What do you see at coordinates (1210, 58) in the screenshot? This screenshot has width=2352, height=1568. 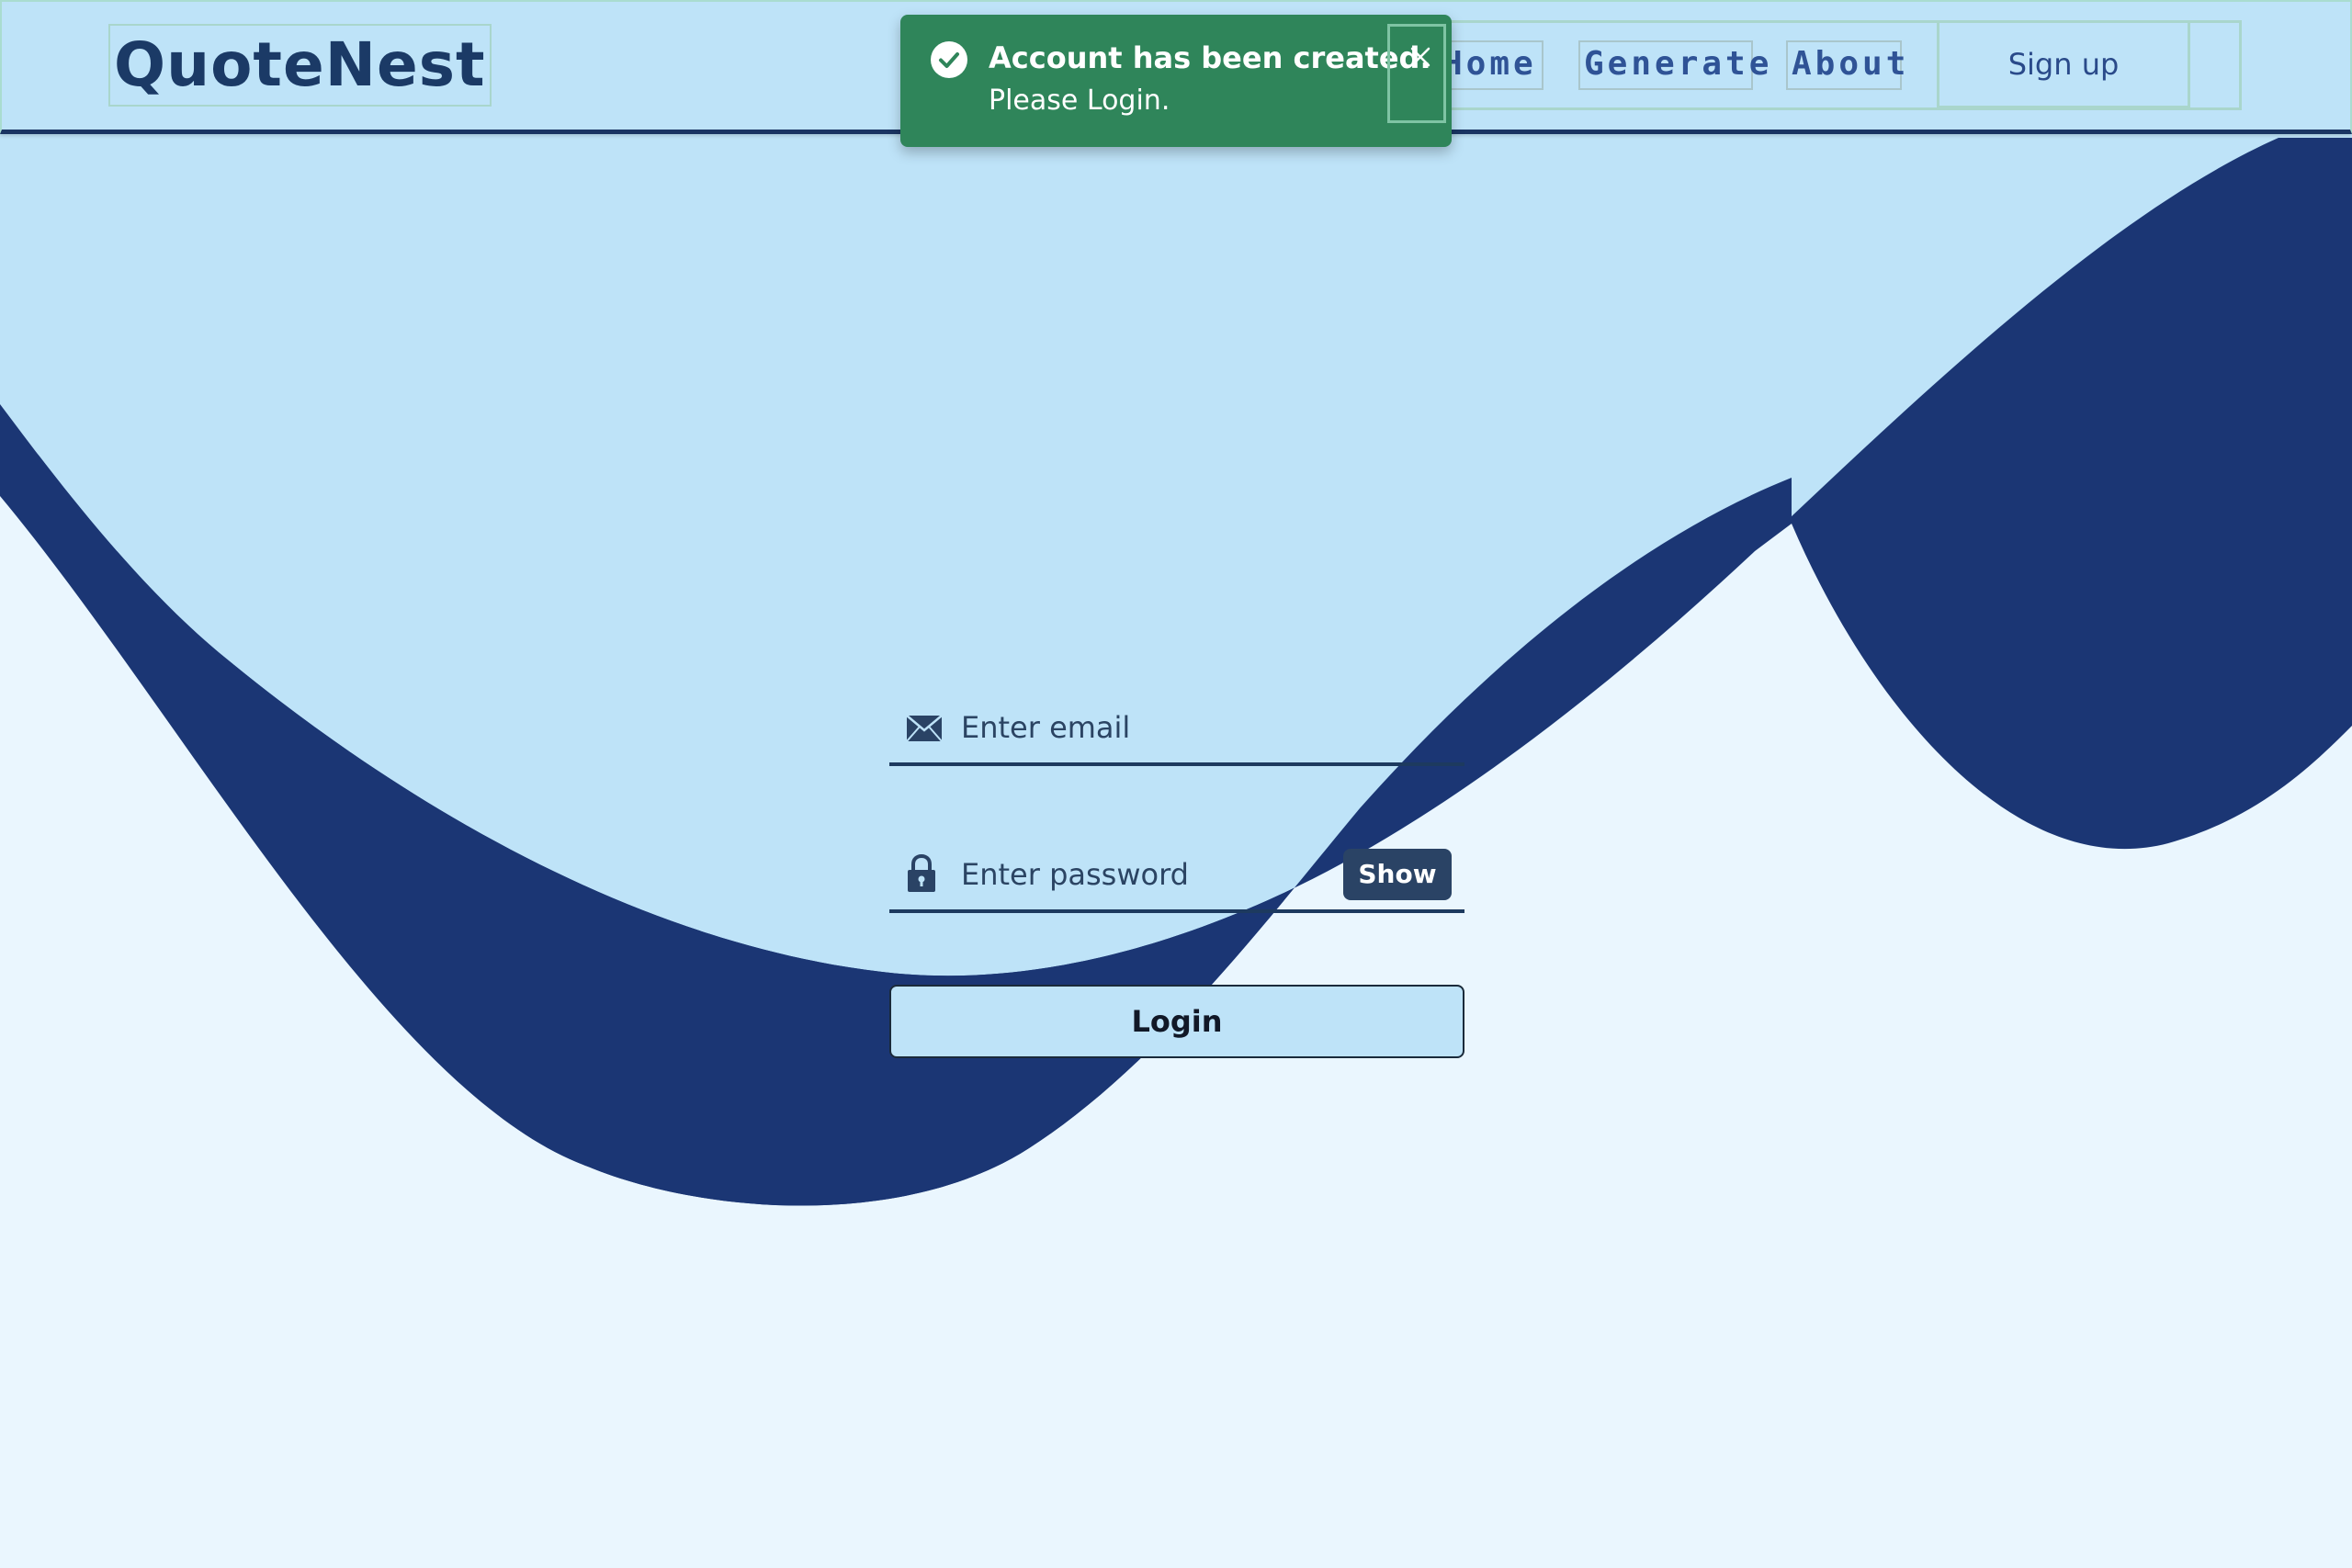 I see `toast-title: Account has been created.` at bounding box center [1210, 58].